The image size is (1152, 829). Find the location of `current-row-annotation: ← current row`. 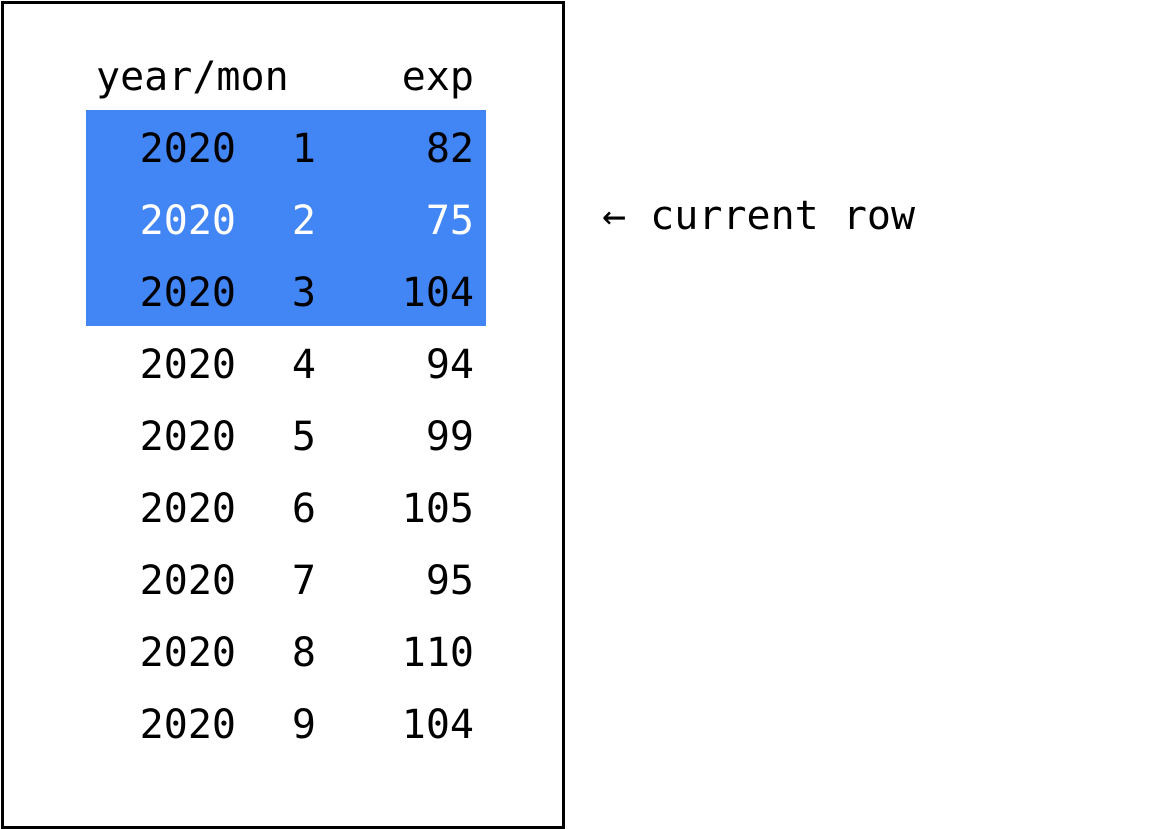

current-row-annotation: ← current row is located at coordinates (759, 216).